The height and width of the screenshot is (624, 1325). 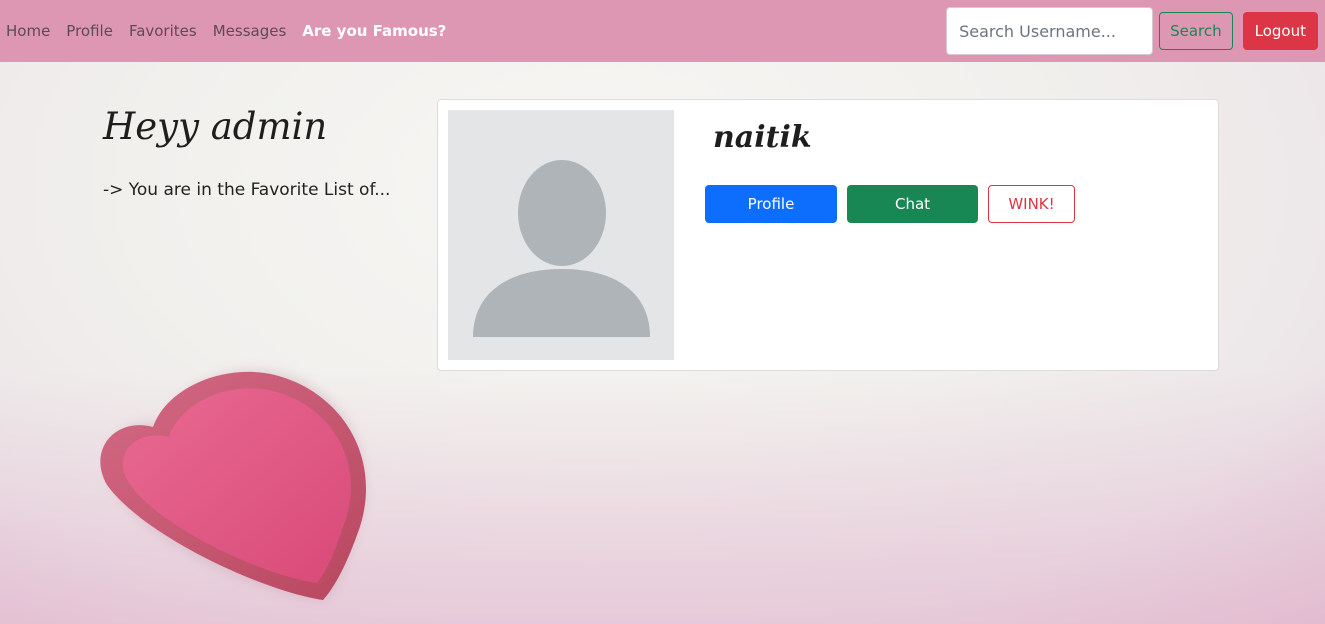 What do you see at coordinates (28, 31) in the screenshot?
I see `nav-home-link: Home` at bounding box center [28, 31].